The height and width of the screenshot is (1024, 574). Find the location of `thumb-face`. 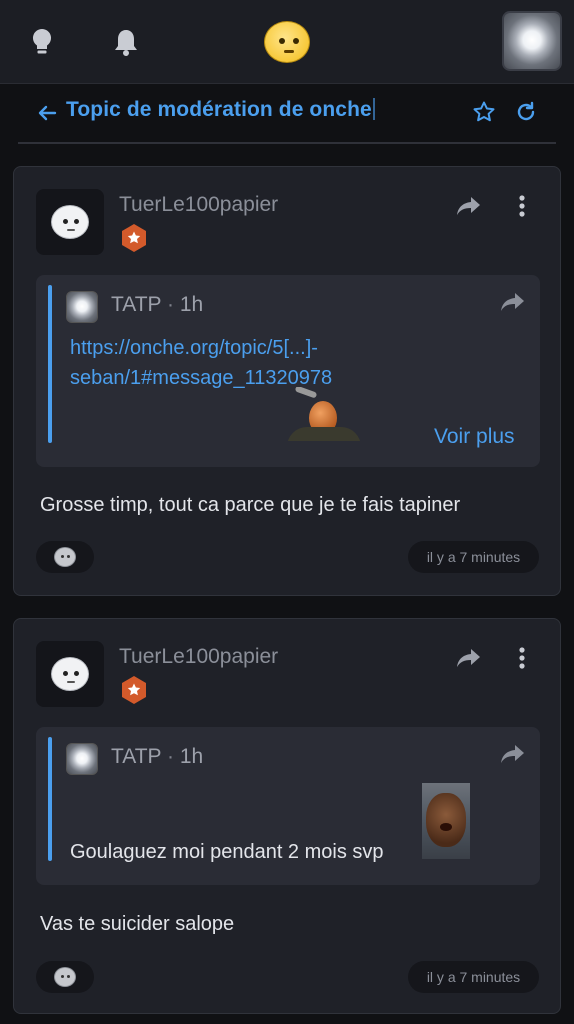

thumb-face is located at coordinates (446, 820).